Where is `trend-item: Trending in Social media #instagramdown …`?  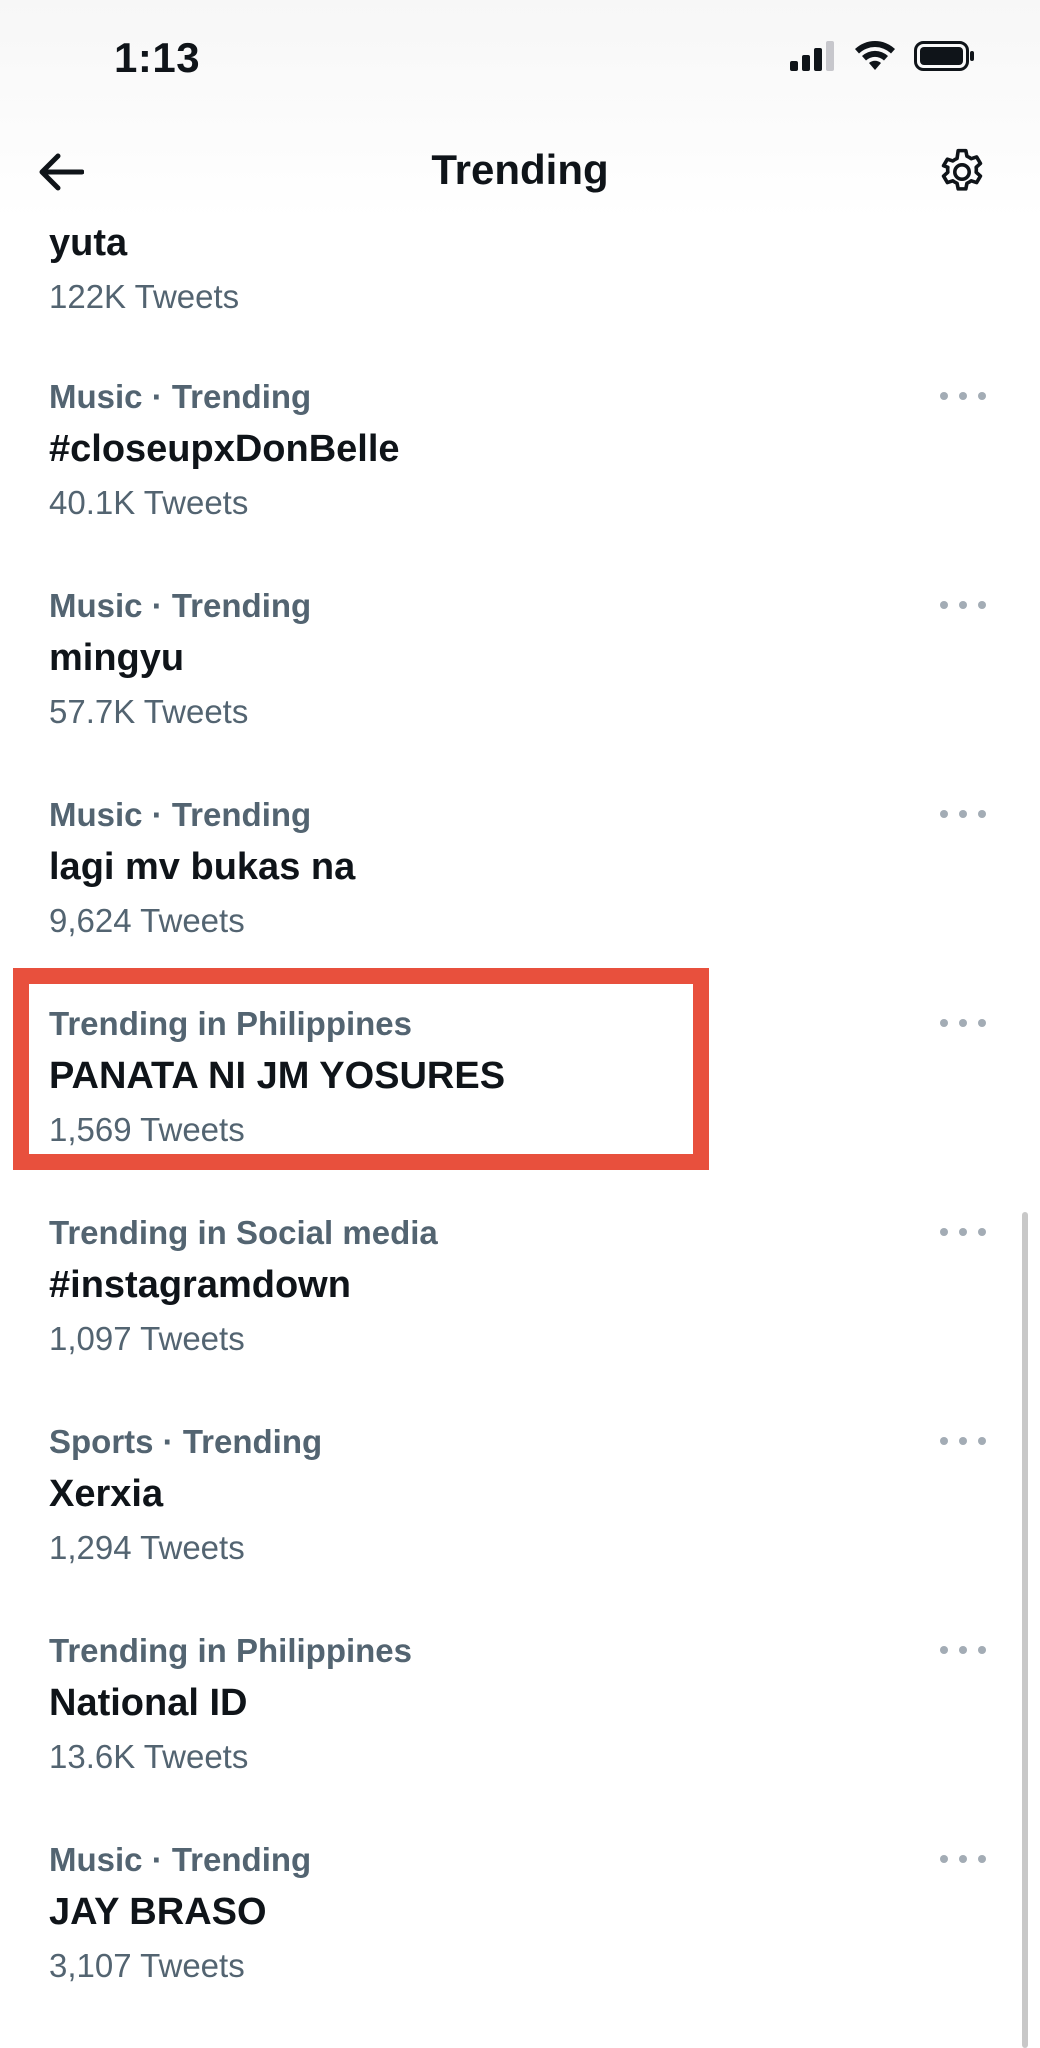
trend-item: Trending in Social media #instagramdown … is located at coordinates (520, 1318).